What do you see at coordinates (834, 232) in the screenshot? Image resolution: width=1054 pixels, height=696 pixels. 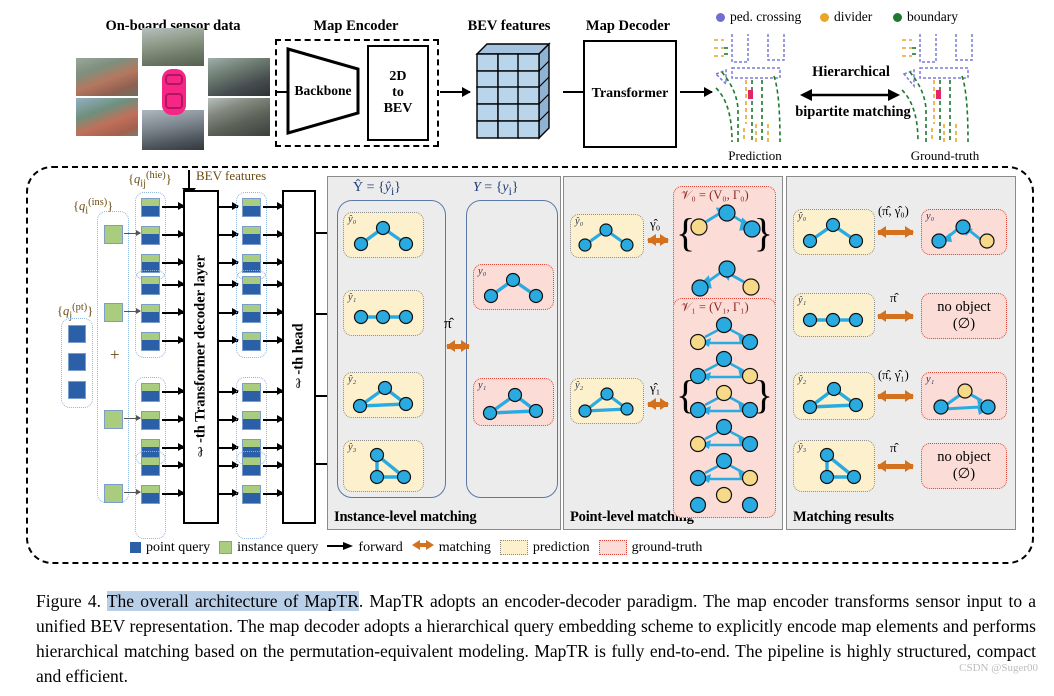 I see `result-prediction-card: ŷ₀` at bounding box center [834, 232].